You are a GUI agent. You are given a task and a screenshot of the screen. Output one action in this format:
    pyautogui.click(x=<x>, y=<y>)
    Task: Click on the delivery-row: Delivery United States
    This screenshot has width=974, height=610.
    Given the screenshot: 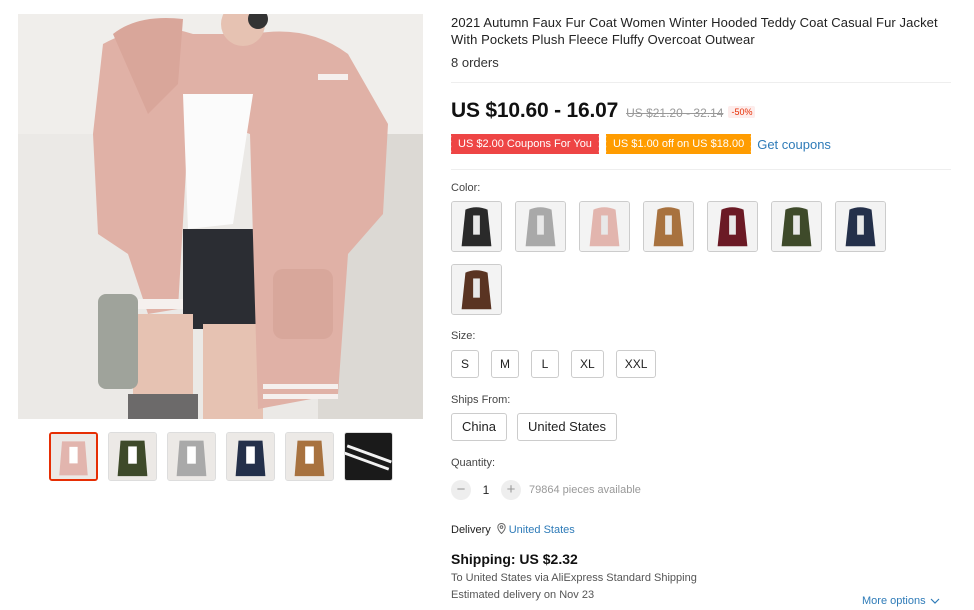 What is the action you would take?
    pyautogui.click(x=701, y=529)
    